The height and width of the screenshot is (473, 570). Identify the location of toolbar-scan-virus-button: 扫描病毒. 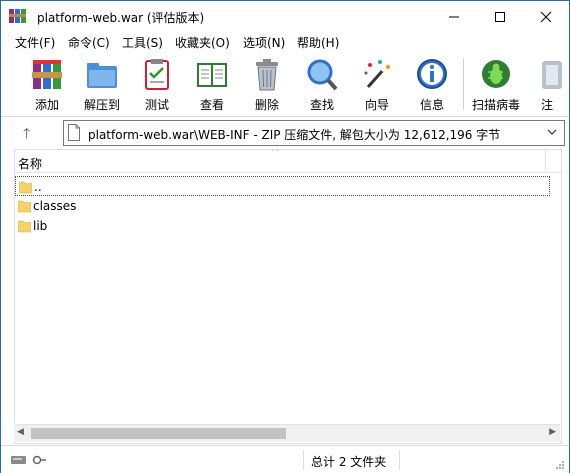
(496, 84).